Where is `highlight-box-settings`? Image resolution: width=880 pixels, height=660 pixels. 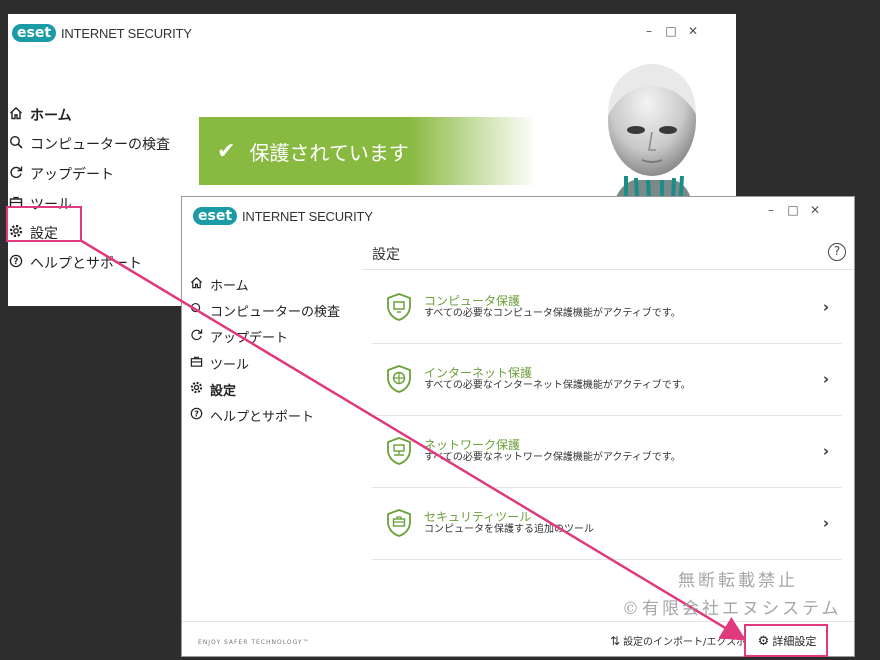
highlight-box-settings is located at coordinates (44, 224).